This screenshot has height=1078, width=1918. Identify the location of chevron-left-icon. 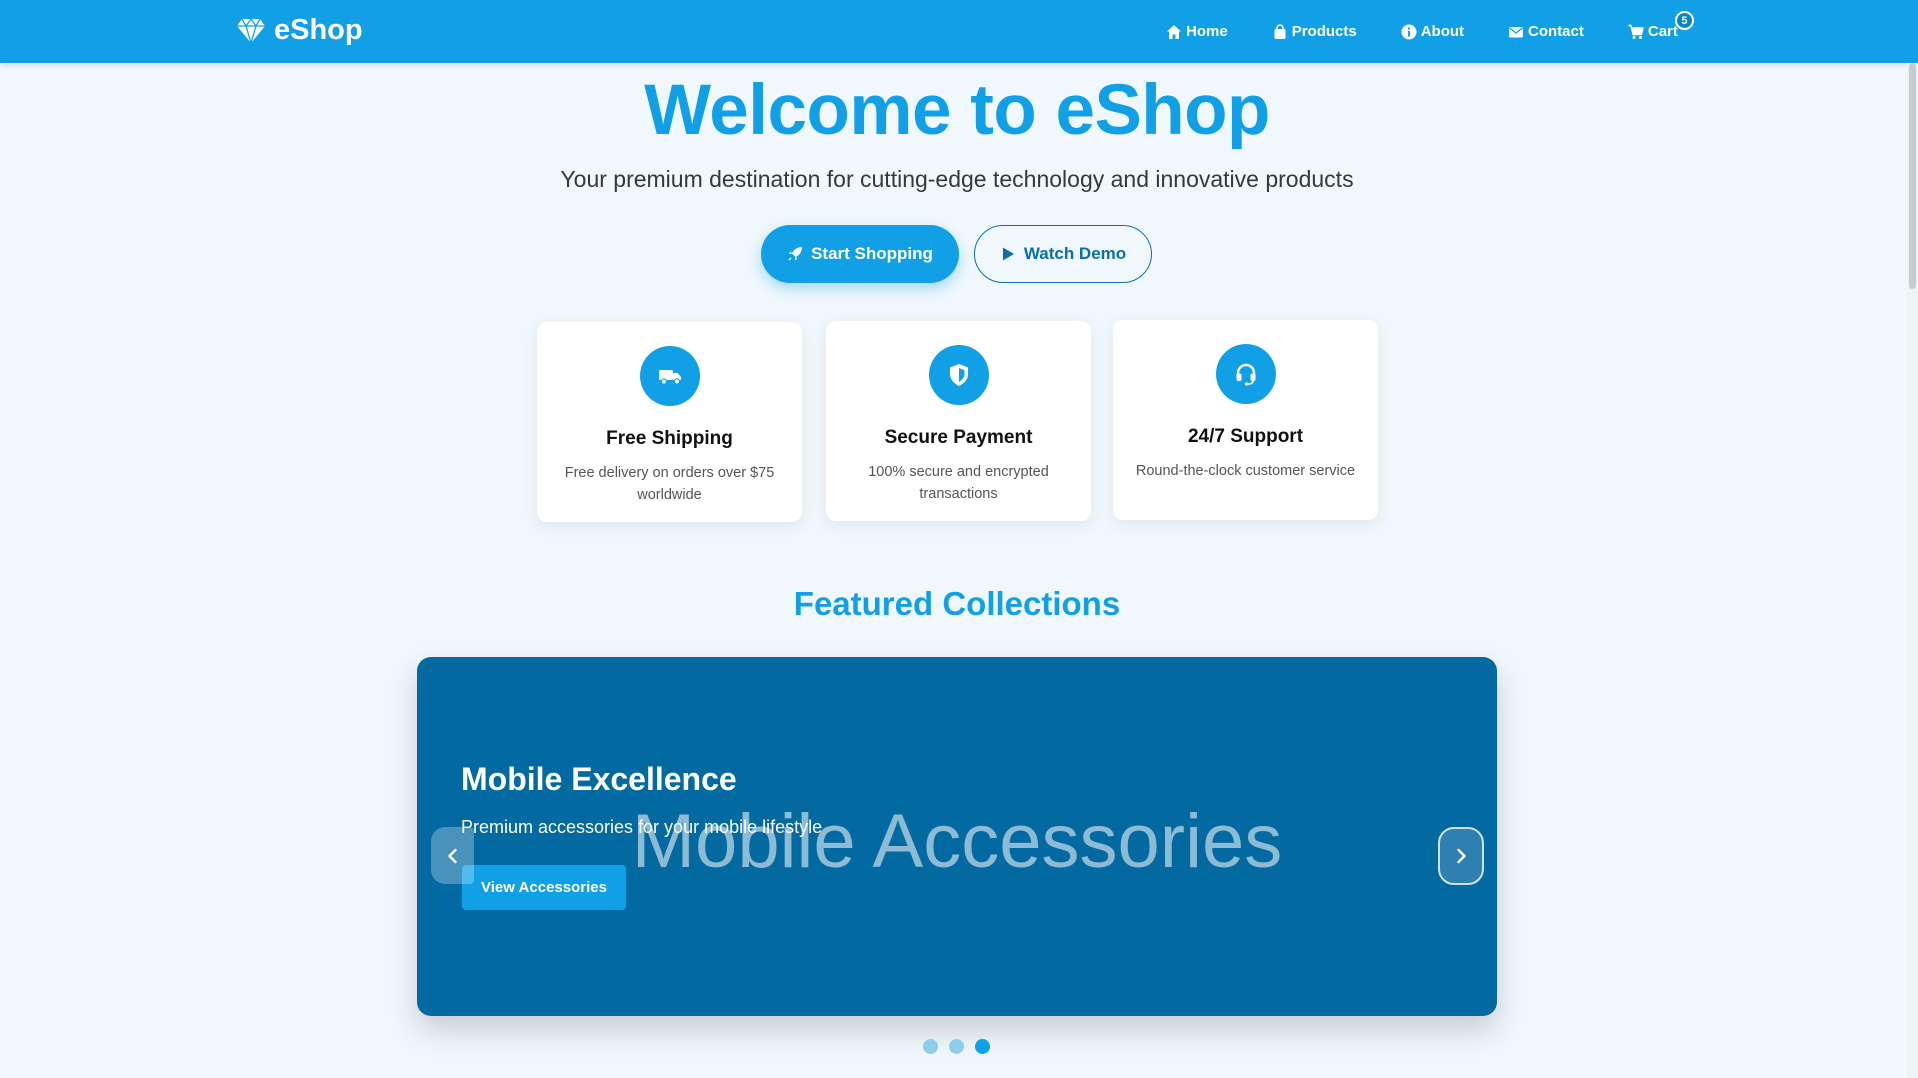
(452, 855).